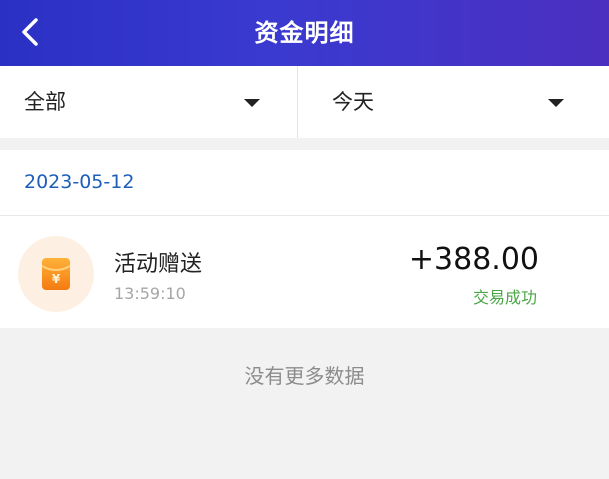  I want to click on category-filter-dropdown: 全部, so click(148, 102).